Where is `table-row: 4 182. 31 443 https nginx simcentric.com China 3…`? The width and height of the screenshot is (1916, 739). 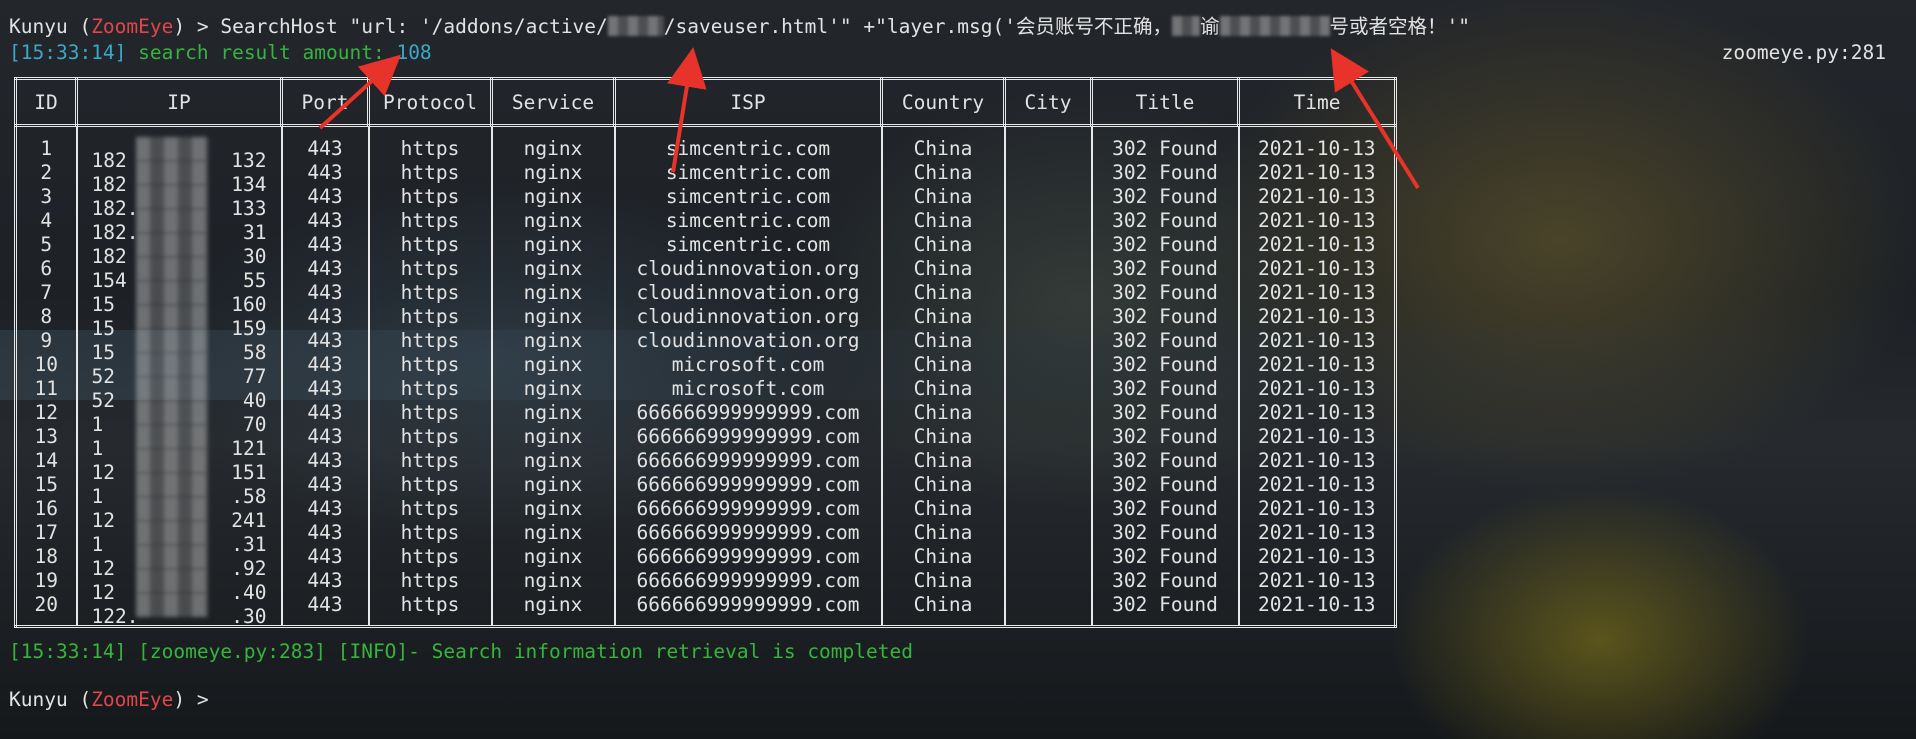
table-row: 4 182. 31 443 https nginx simcentric.com China 3… is located at coordinates (705, 226).